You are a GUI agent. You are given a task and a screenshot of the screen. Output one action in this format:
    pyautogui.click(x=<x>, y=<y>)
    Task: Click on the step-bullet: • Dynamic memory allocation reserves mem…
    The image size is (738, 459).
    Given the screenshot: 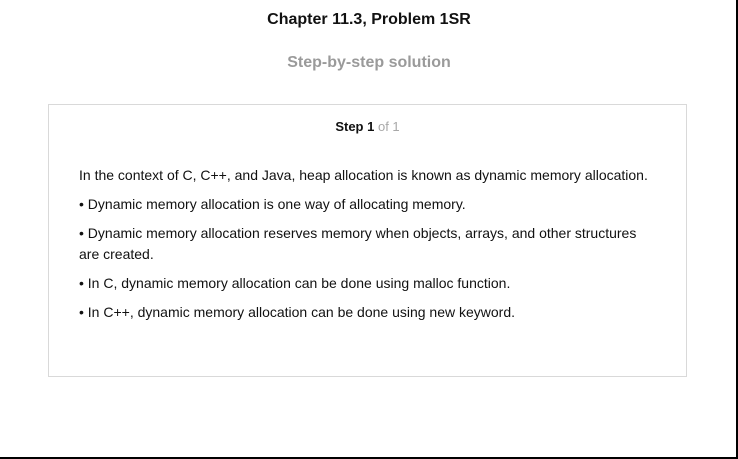 What is the action you would take?
    pyautogui.click(x=358, y=243)
    